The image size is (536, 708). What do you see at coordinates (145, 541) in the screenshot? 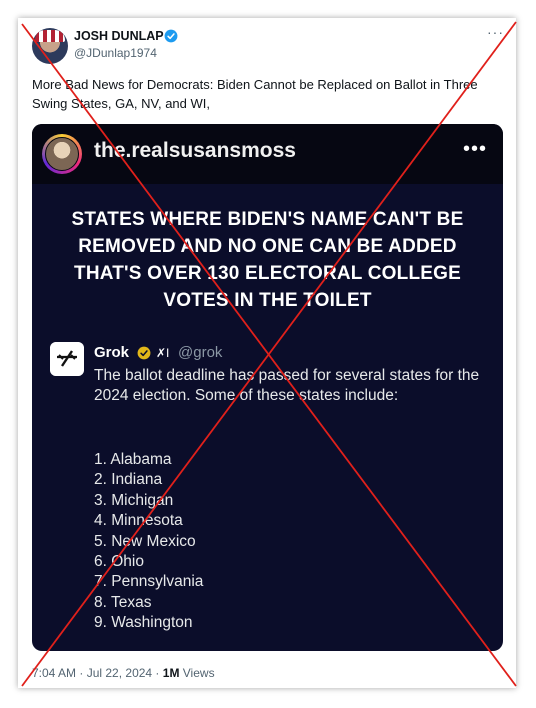
I see `list-item: 5. New Mexico` at bounding box center [145, 541].